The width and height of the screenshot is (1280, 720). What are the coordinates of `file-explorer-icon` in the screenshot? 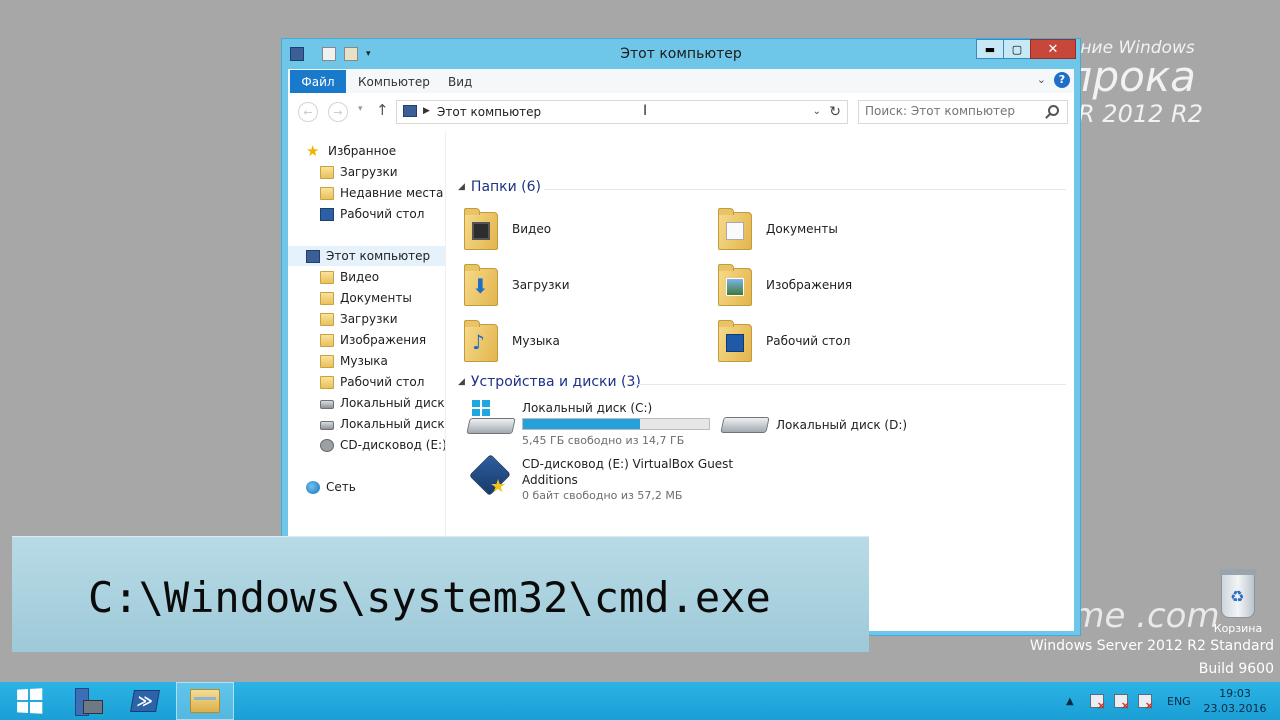 It's located at (205, 701).